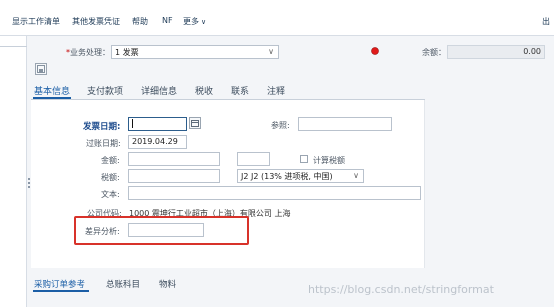 The image size is (554, 307). What do you see at coordinates (280, 125) in the screenshot?
I see `reference-label: 参照:` at bounding box center [280, 125].